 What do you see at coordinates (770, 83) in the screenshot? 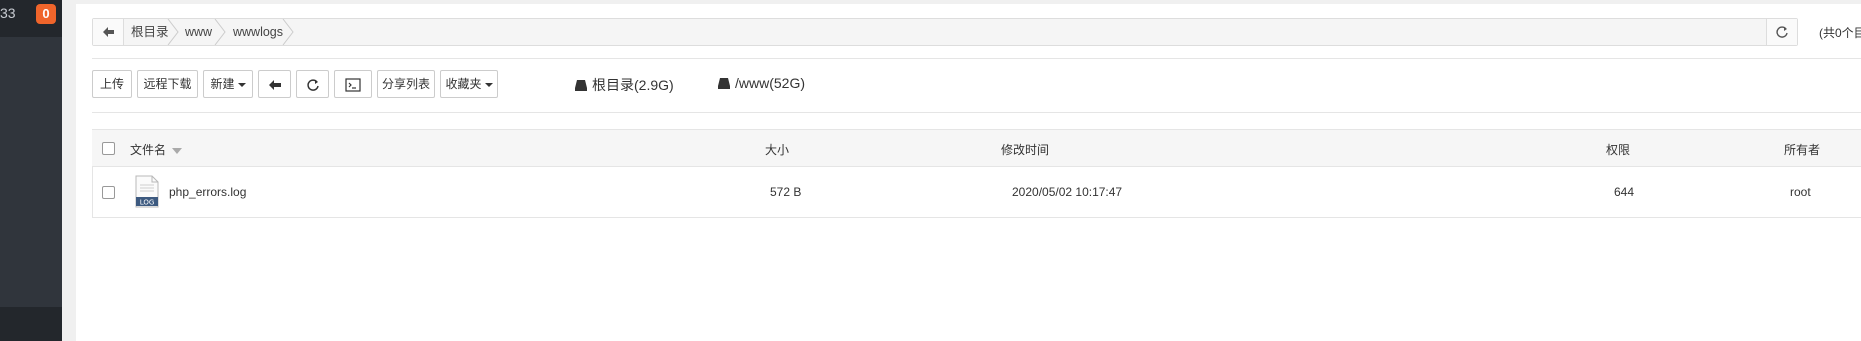
I see `disk-www-label: /www(52G)` at bounding box center [770, 83].